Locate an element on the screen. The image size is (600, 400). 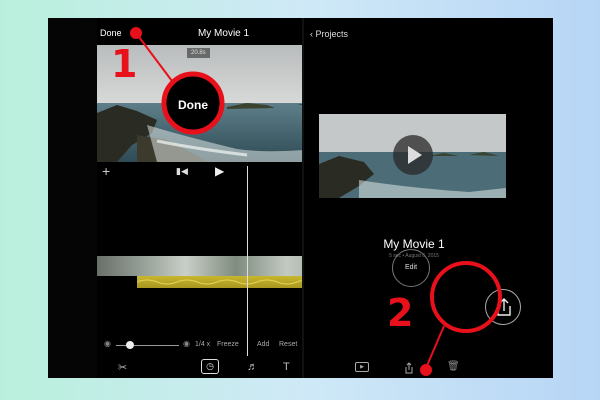
step-1-marker: 1 is located at coordinates (124, 64).